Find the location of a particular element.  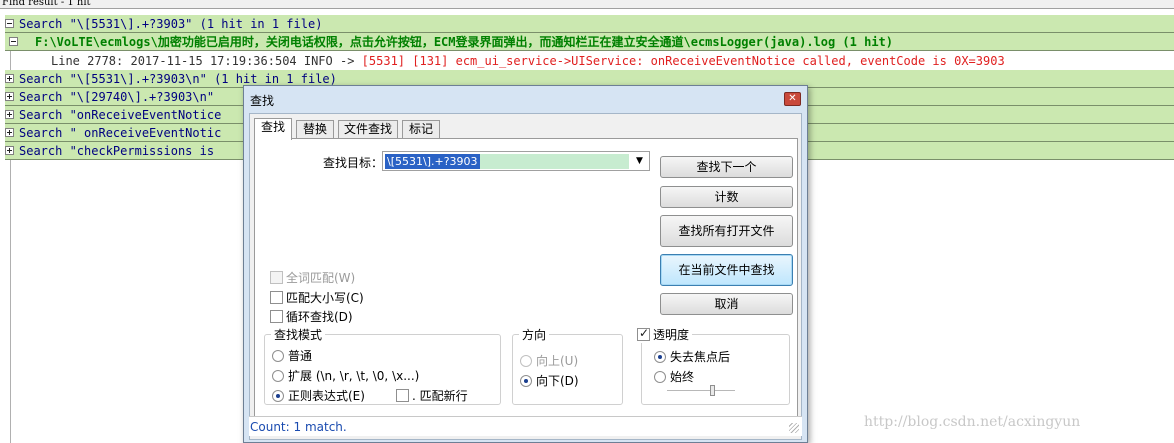

find-next-button: 查找下一个 is located at coordinates (726, 167).